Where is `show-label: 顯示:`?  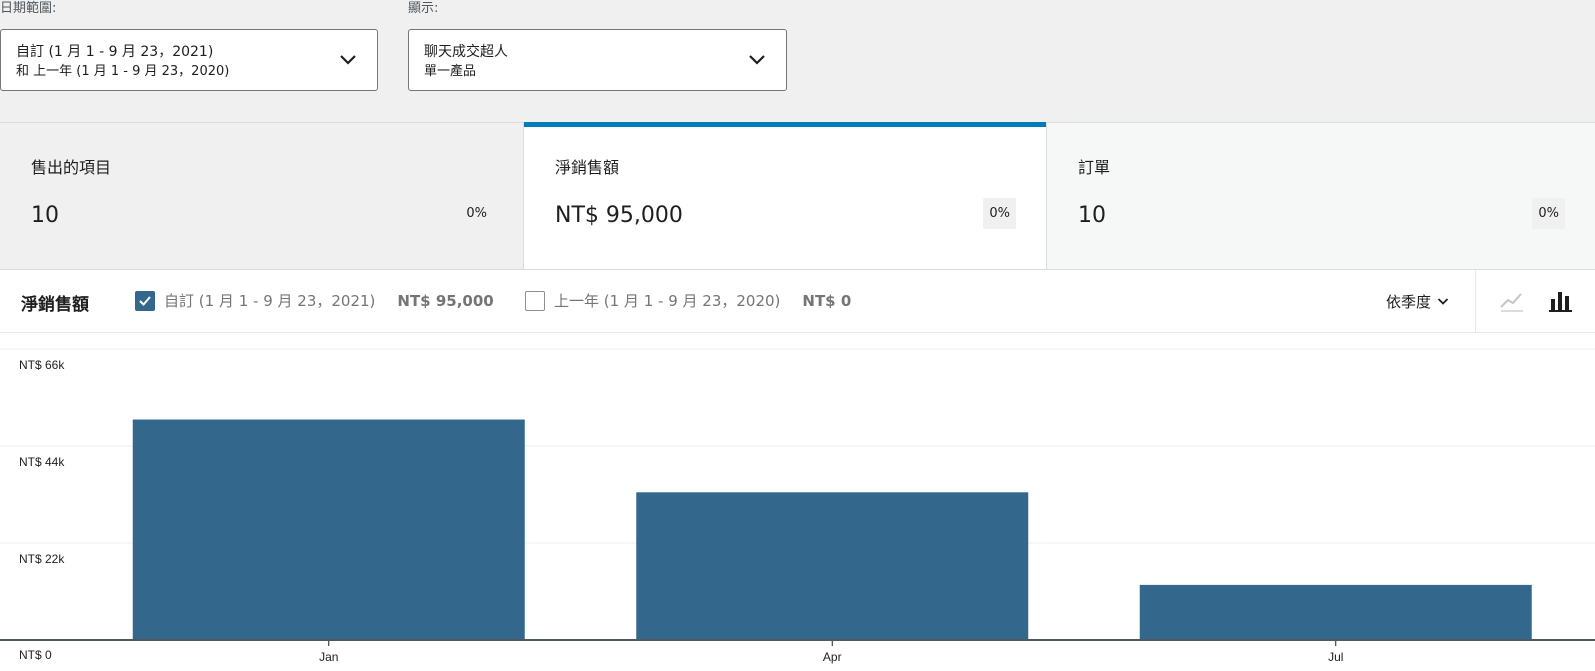 show-label: 顯示: is located at coordinates (423, 8).